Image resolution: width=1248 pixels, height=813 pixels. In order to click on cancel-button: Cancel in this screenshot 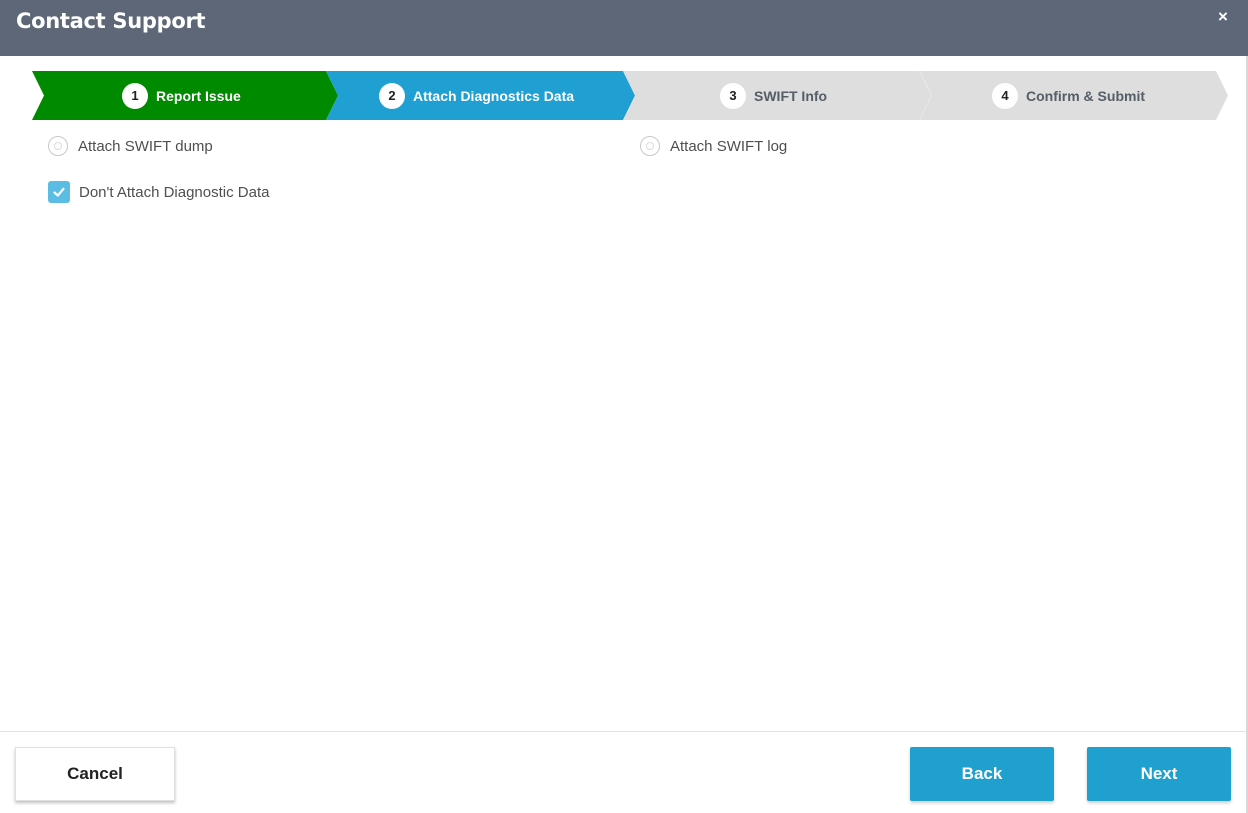, I will do `click(95, 774)`.